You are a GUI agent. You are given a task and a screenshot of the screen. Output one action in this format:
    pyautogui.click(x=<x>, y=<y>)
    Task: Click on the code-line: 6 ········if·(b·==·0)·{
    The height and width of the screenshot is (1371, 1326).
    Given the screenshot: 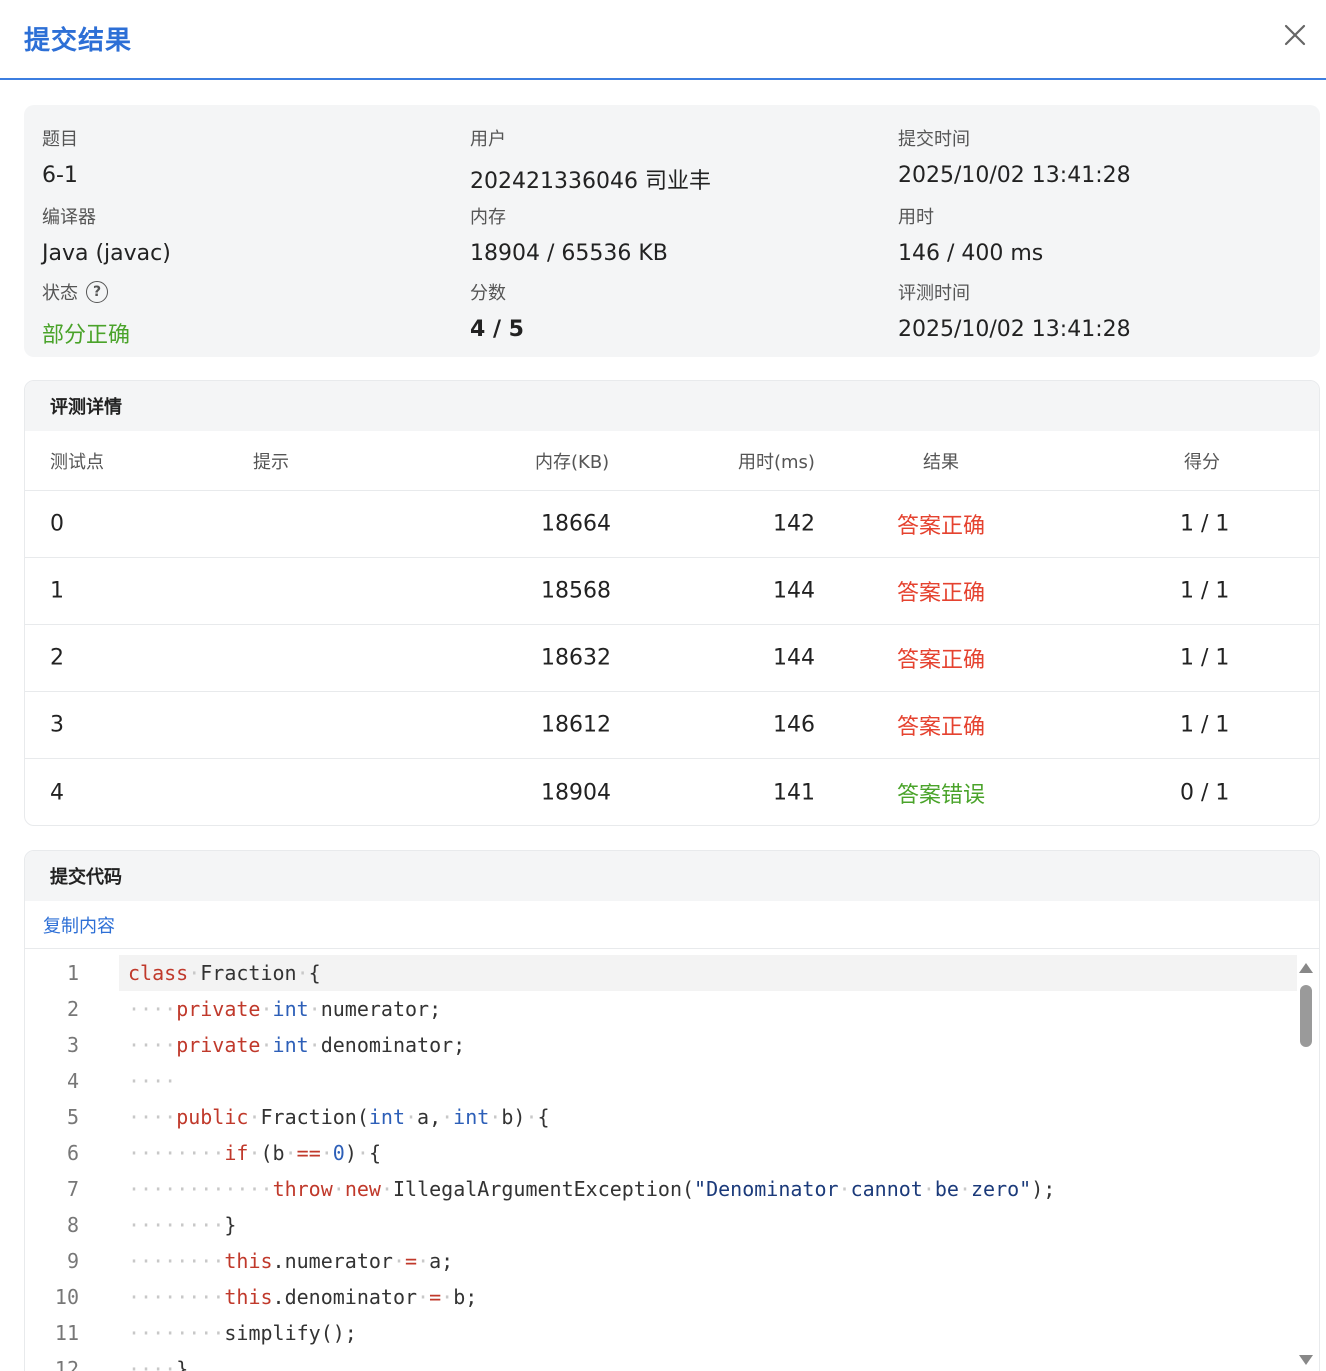 What is the action you would take?
    pyautogui.click(x=661, y=1153)
    